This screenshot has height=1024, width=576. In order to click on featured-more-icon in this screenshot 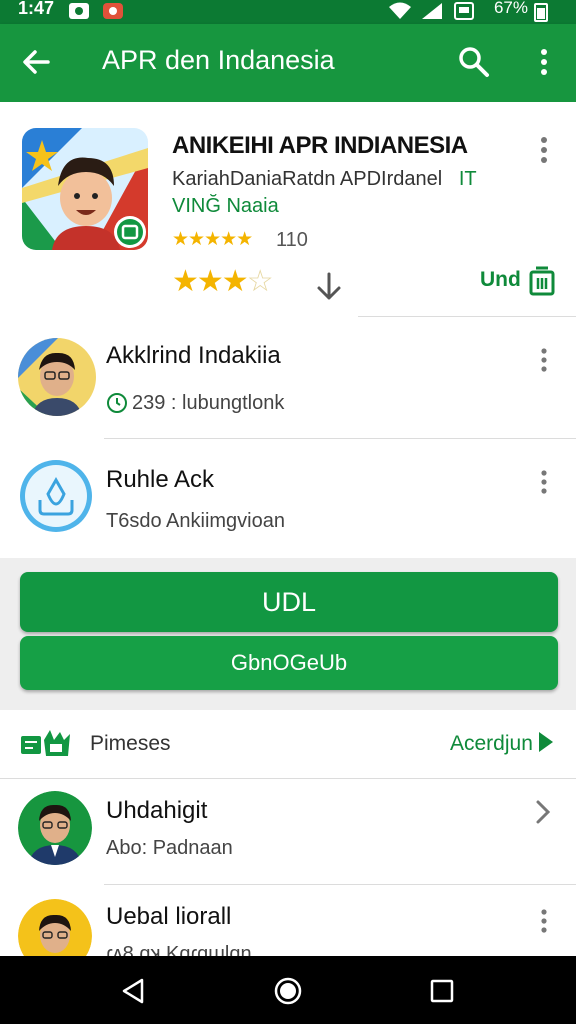, I will do `click(544, 150)`.